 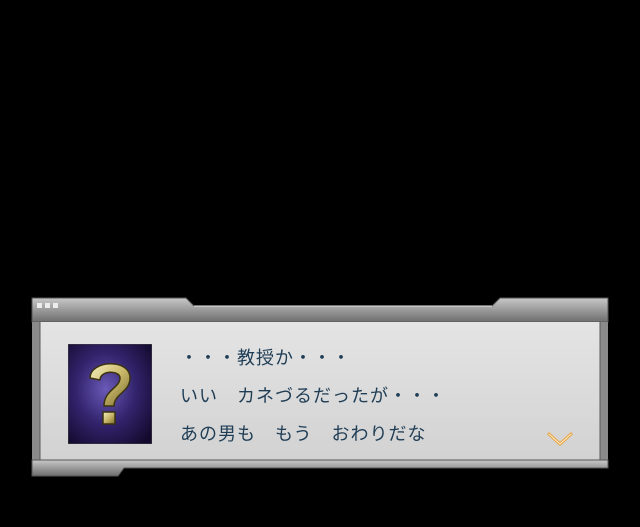 I want to click on dialog-line-1: ・・・教授か・・・, so click(x=265, y=358).